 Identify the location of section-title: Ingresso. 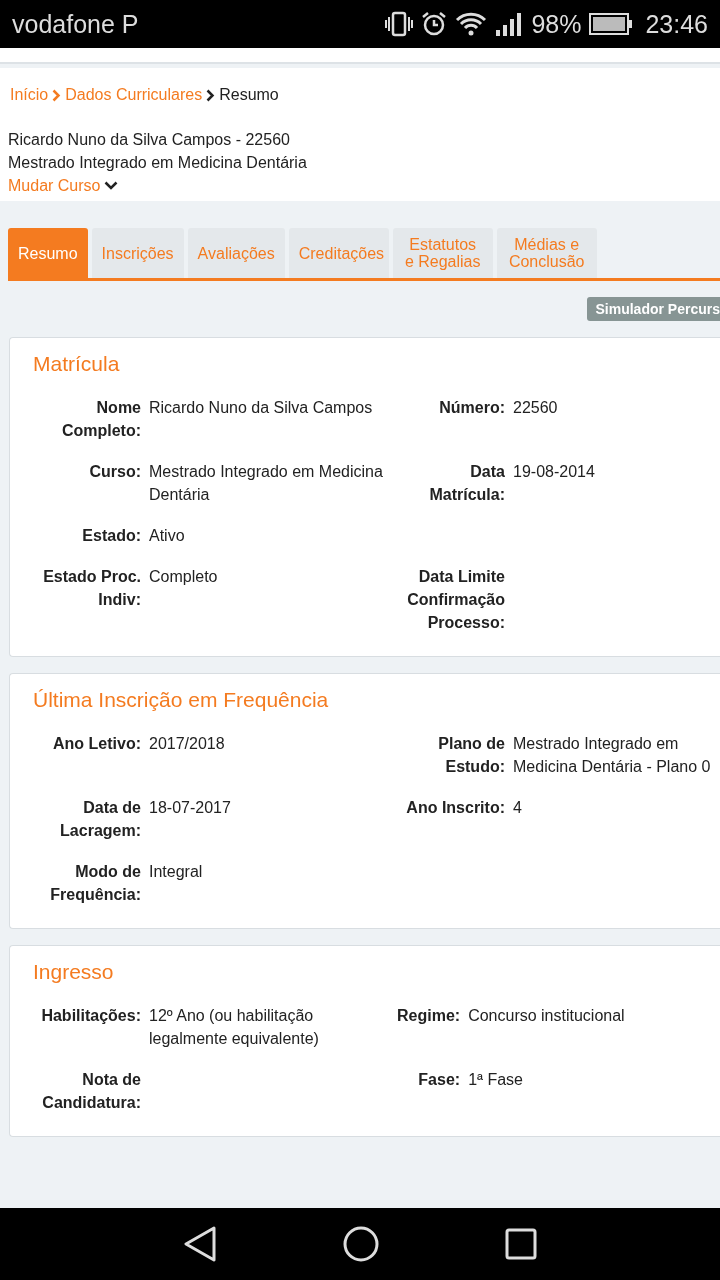
(74, 972).